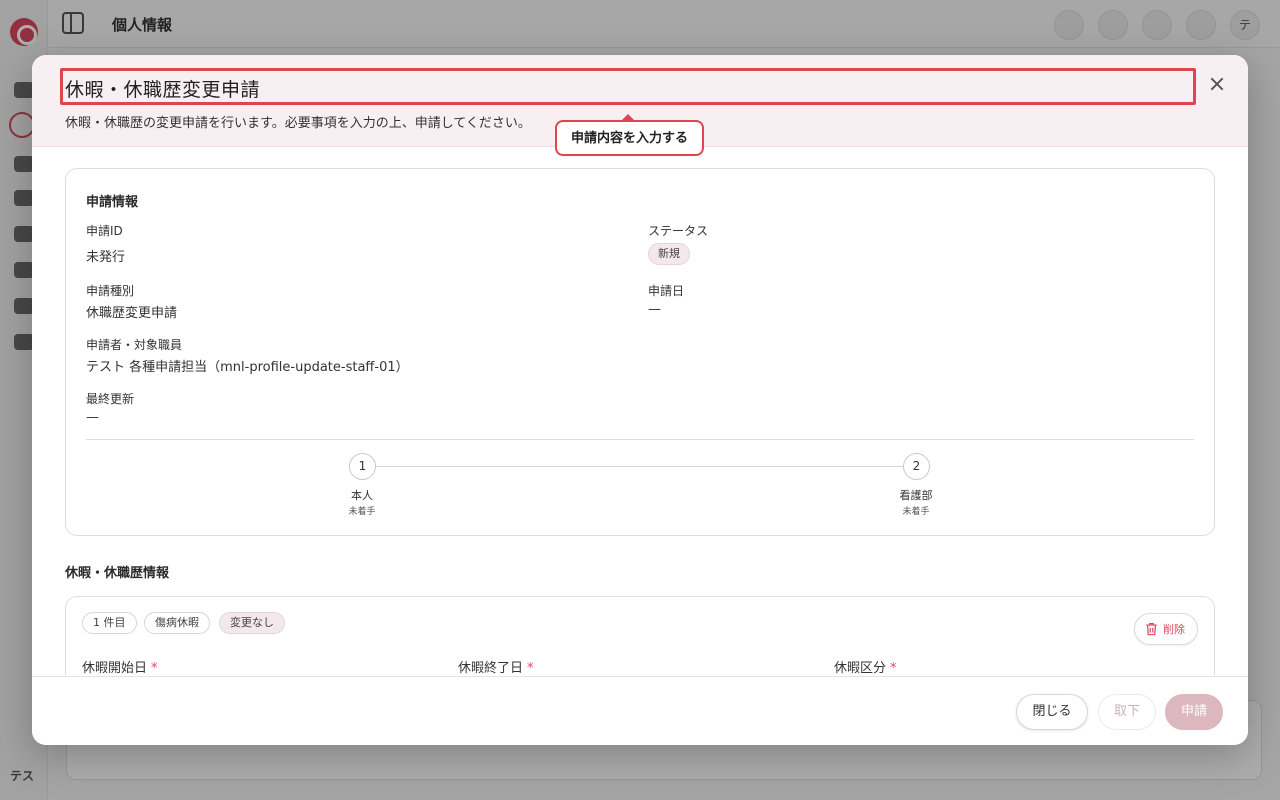  I want to click on card-title: 申請情報, so click(112, 202).